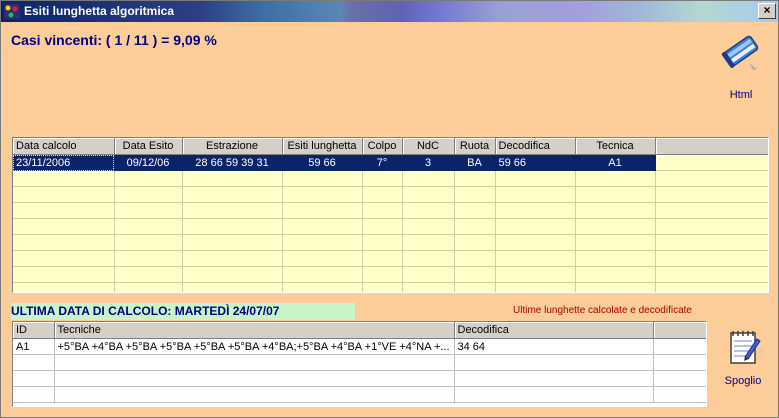  I want to click on cell-data-esito: 09/12/06, so click(148, 162).